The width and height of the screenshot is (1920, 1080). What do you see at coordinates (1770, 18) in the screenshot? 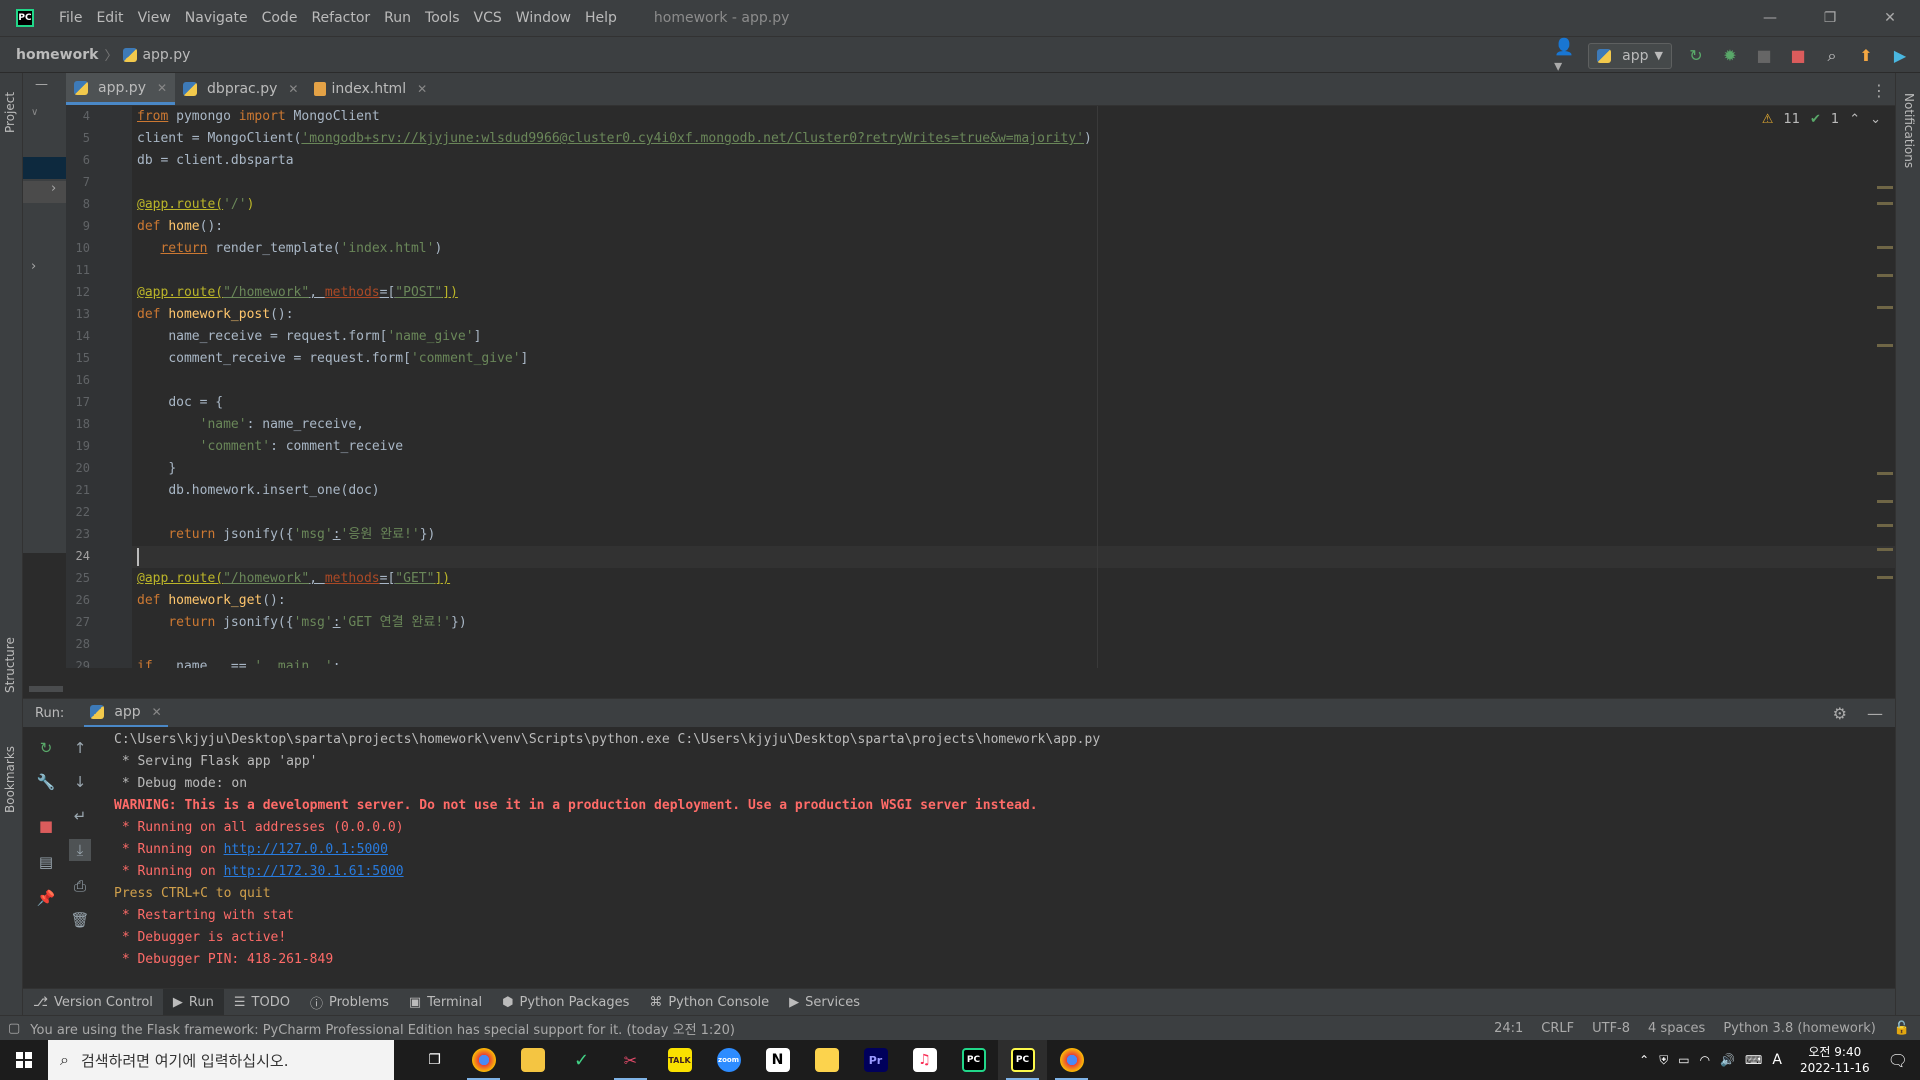
I see `minimize-icon: —` at bounding box center [1770, 18].